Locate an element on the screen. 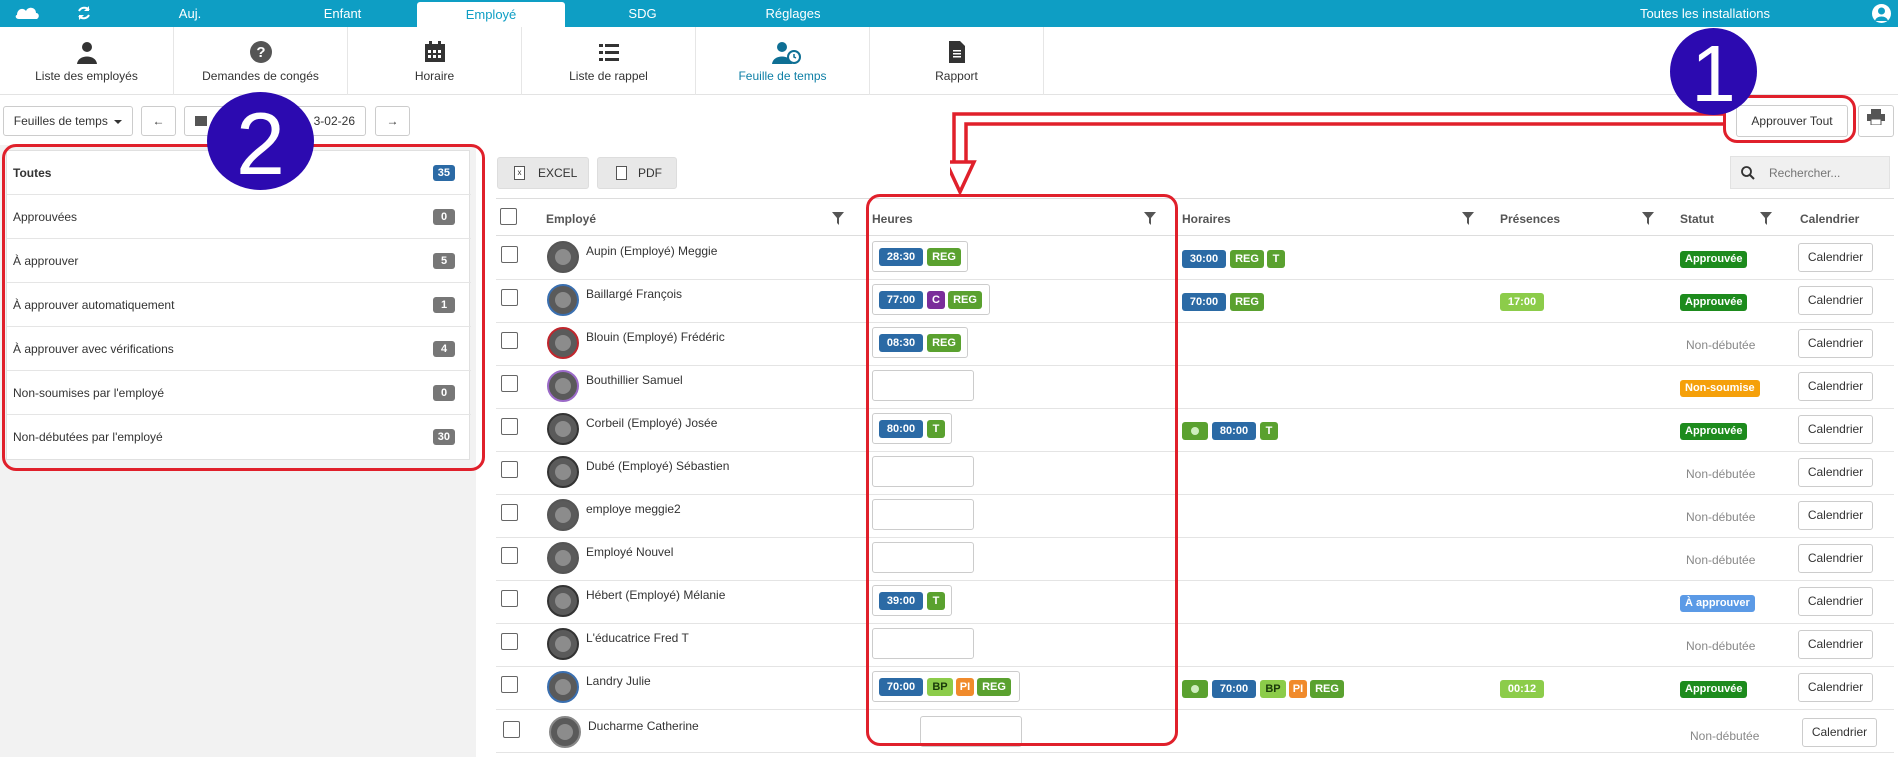 This screenshot has width=1898, height=757. schedule-total-tag: 80:00 is located at coordinates (1234, 431).